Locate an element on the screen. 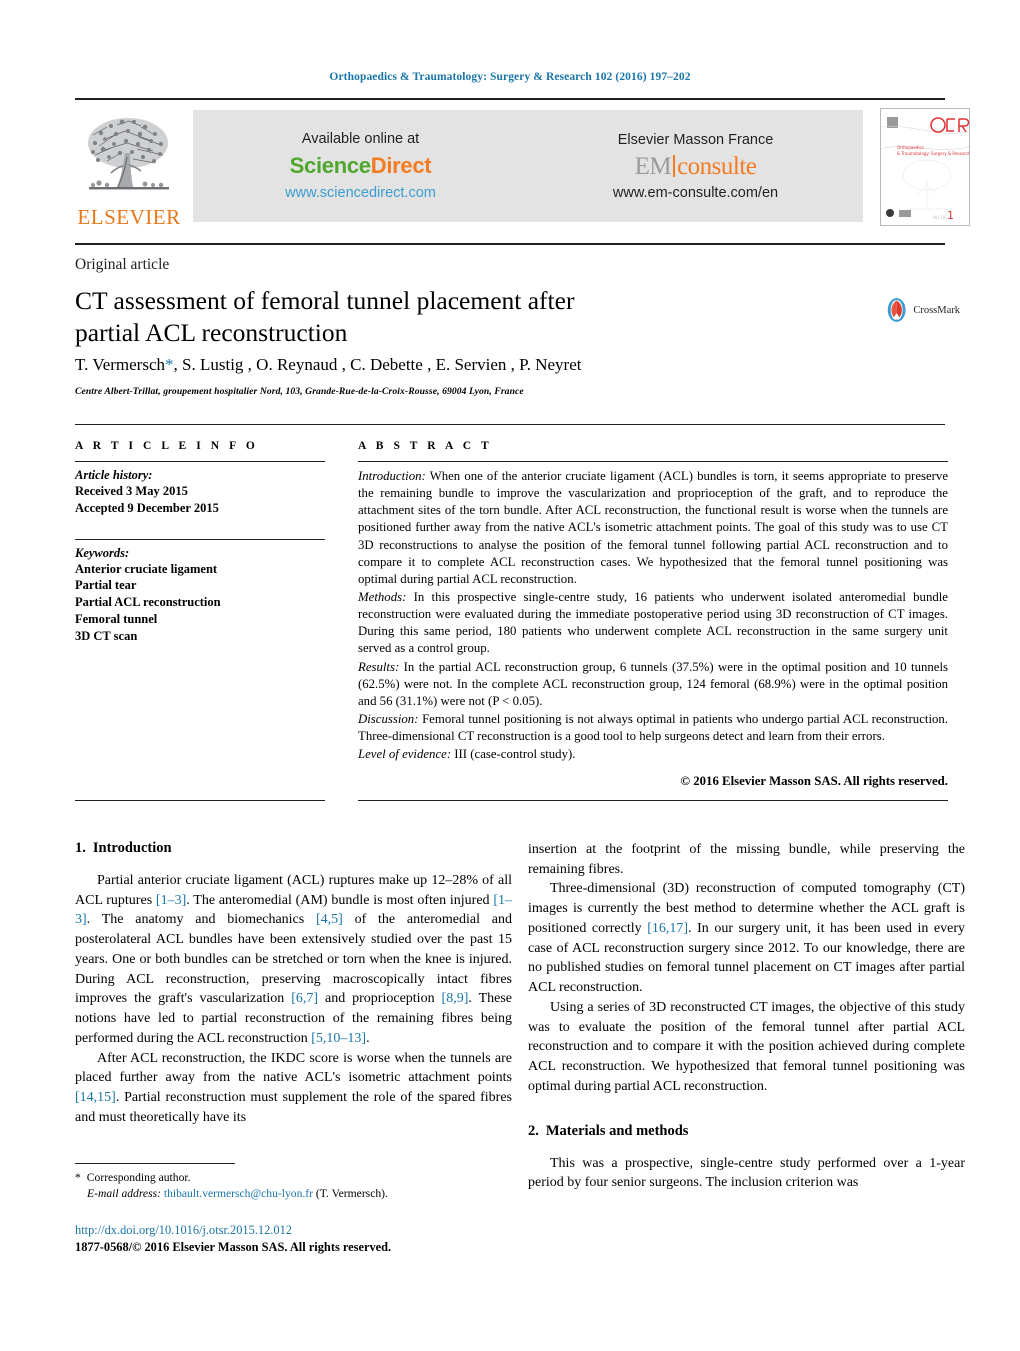 This screenshot has height=1351, width=1020. citation-link: [16,17] is located at coordinates (667, 928).